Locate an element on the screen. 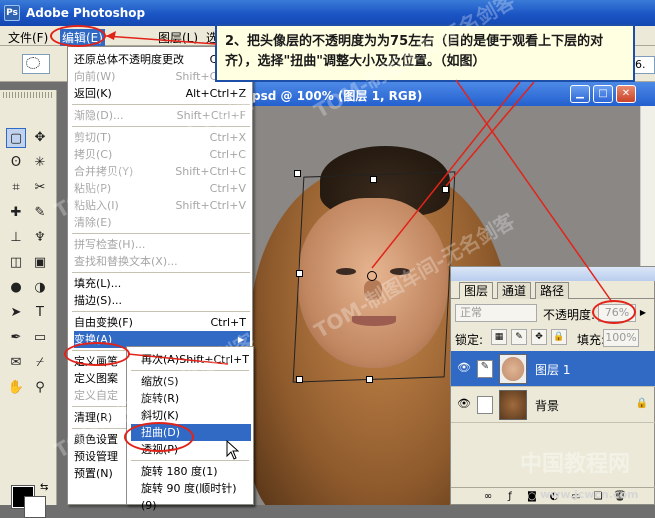  close-button: ✕ is located at coordinates (626, 94).